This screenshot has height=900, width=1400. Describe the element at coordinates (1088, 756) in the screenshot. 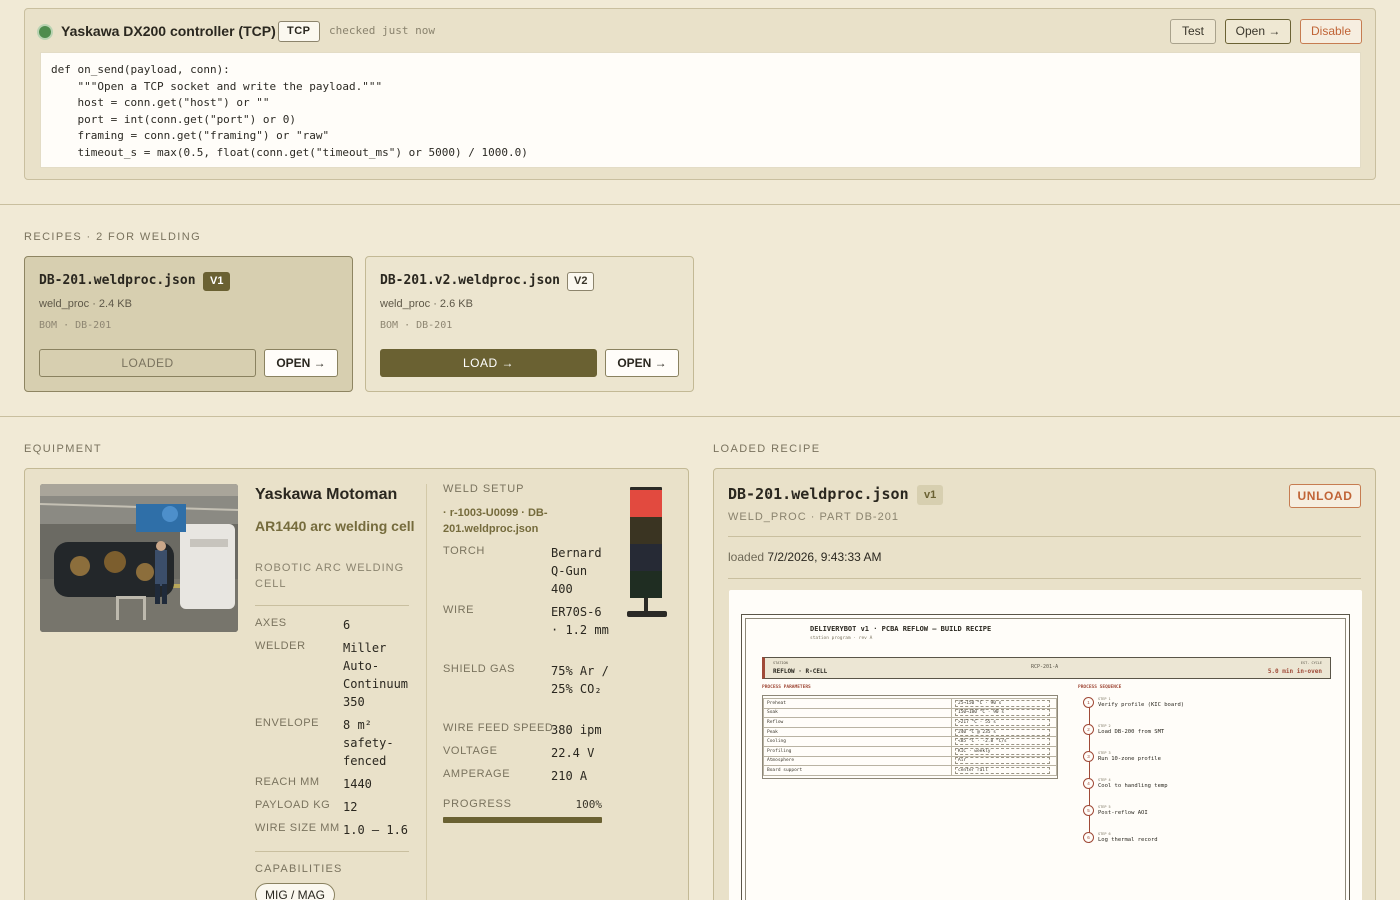

I see `step-item: 3` at that location.